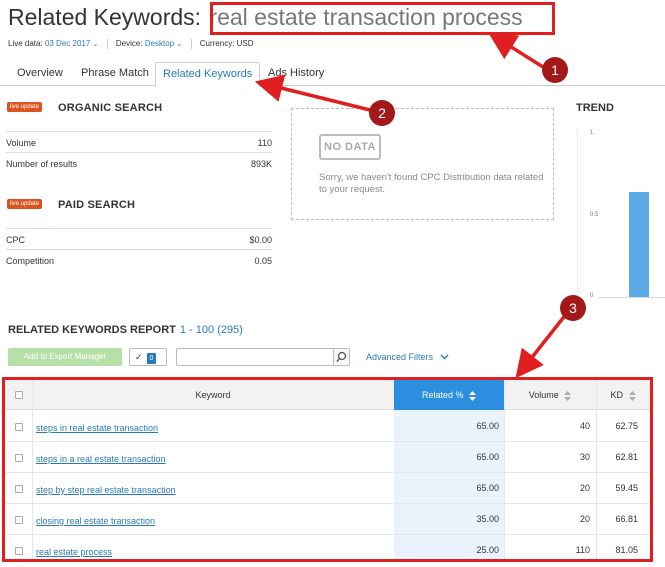 This screenshot has height=567, width=665. What do you see at coordinates (74, 552) in the screenshot?
I see `keyword-link: real estate process` at bounding box center [74, 552].